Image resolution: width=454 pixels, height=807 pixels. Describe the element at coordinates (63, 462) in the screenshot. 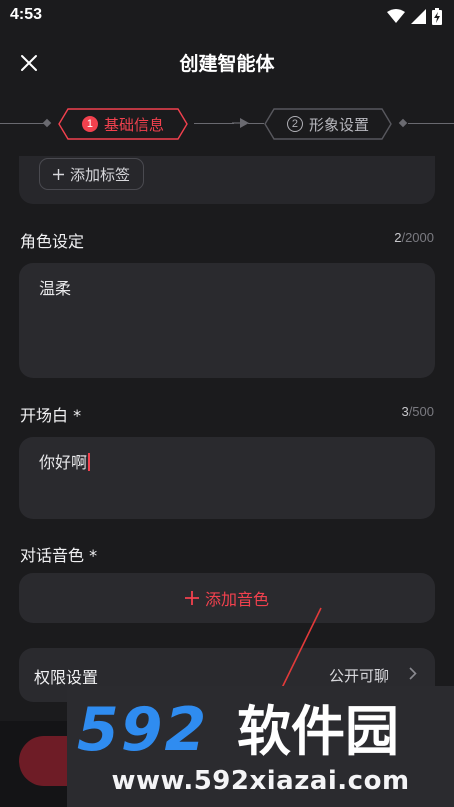

I see `opening-line-value: 你好啊` at that location.